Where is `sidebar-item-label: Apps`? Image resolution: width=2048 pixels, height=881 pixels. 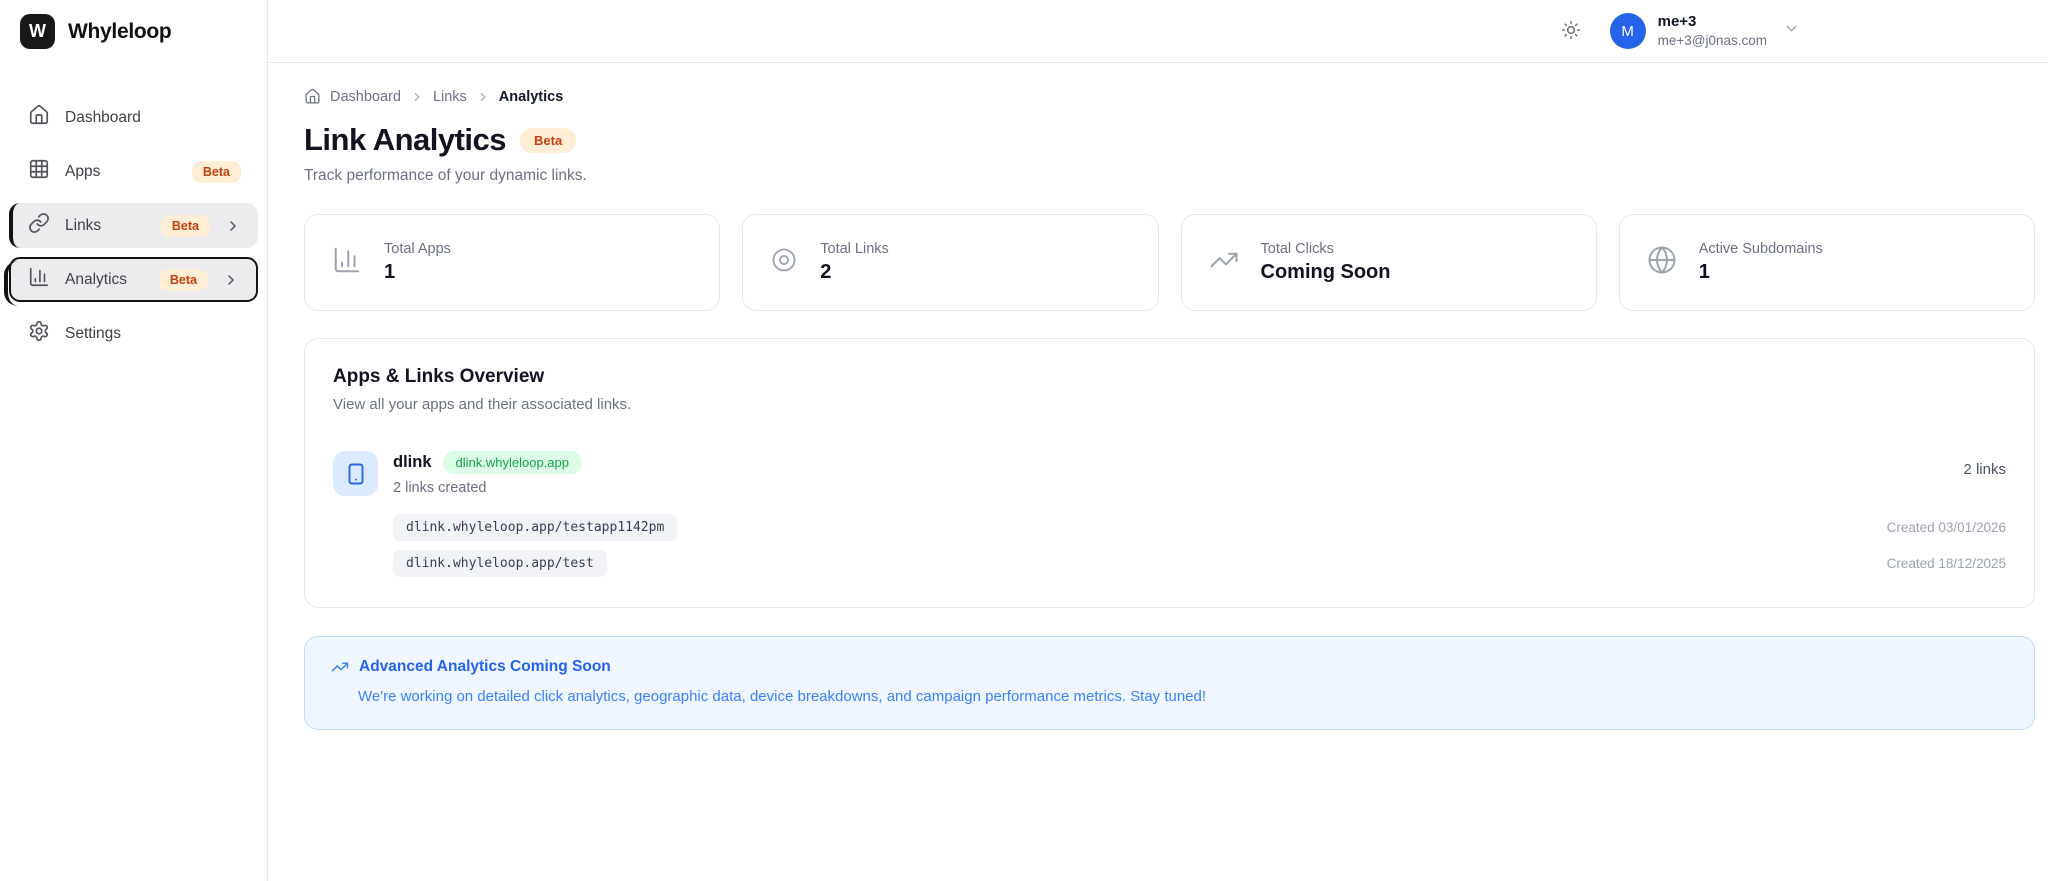 sidebar-item-label: Apps is located at coordinates (83, 171).